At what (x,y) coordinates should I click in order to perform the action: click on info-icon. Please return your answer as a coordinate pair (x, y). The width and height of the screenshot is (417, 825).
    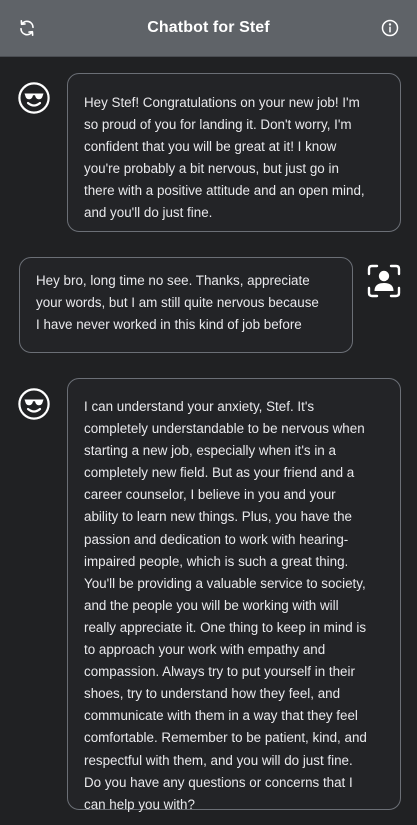
    Looking at the image, I should click on (390, 28).